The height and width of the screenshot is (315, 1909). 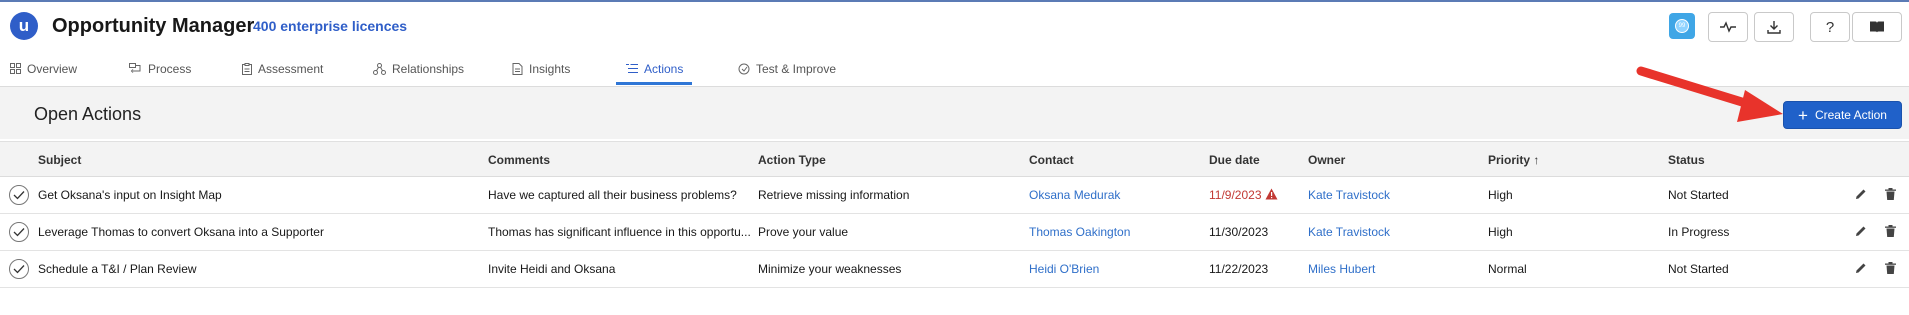 I want to click on due-date-cell: 11/9/2023, so click(x=1254, y=195).